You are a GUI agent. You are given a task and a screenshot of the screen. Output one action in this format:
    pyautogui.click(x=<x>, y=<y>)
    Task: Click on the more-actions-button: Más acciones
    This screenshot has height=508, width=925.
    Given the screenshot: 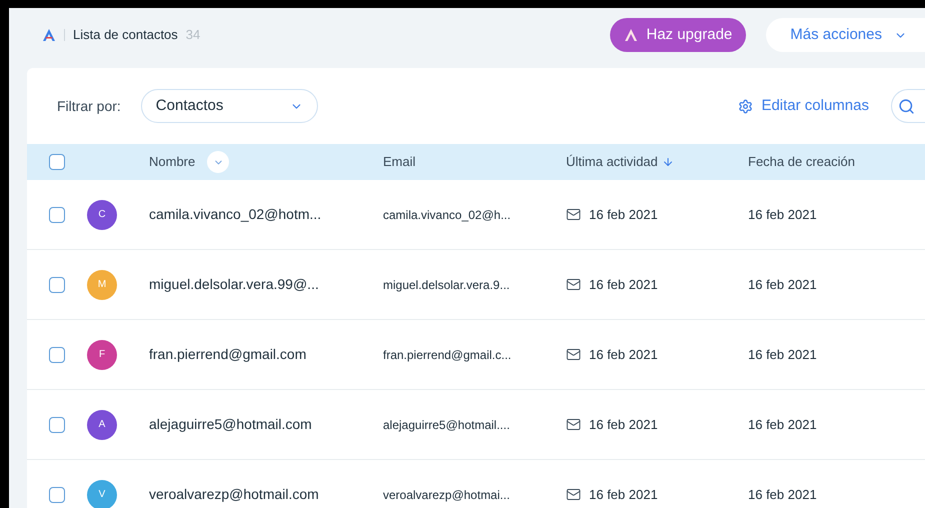 What is the action you would take?
    pyautogui.click(x=845, y=35)
    